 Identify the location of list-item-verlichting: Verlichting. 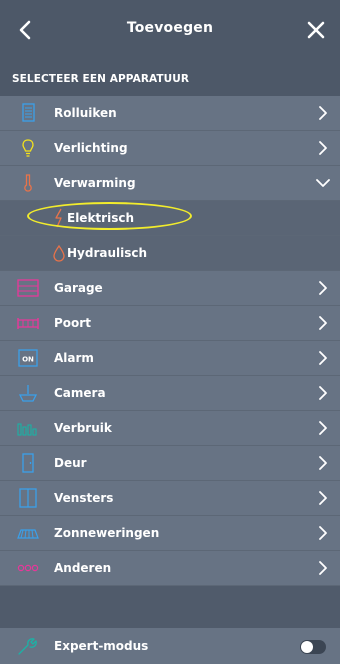
(170, 148).